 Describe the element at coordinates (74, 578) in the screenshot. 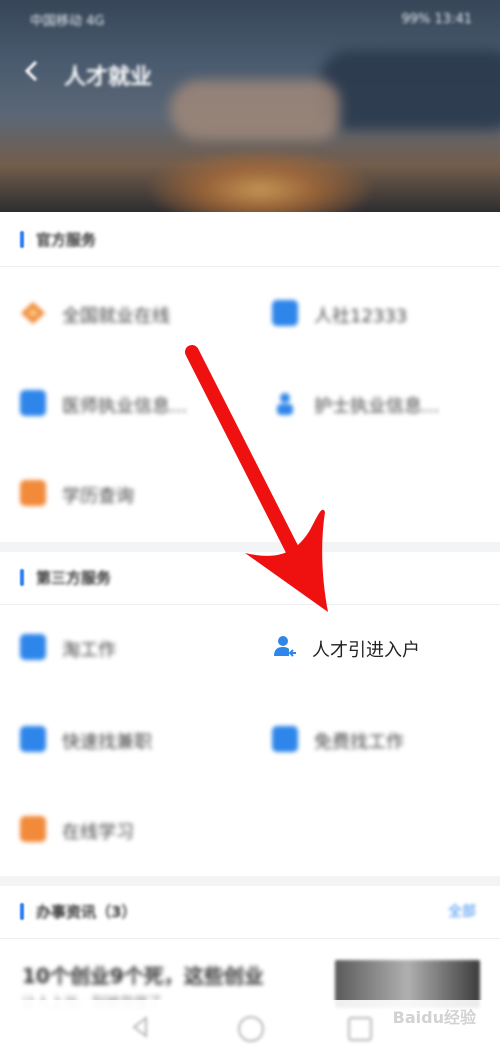

I see `section-third-party-title: 第三方服务` at that location.